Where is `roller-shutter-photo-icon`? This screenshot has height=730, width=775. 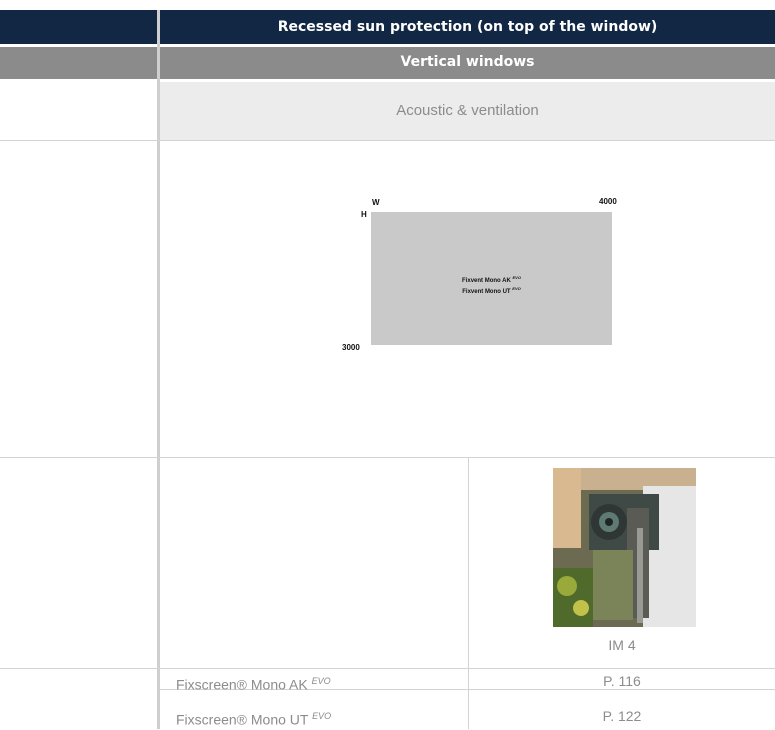
roller-shutter-photo-icon is located at coordinates (624, 547).